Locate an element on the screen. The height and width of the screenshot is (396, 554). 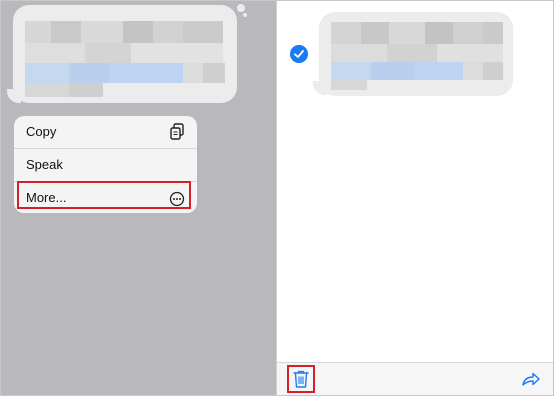
menu-item-label: Speak is located at coordinates (44, 164).